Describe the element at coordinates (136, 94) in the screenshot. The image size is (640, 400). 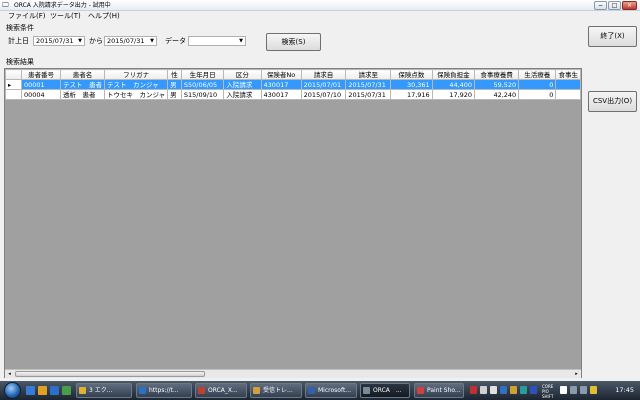
I see `furigana-cell: トウセキ カンジャ` at that location.